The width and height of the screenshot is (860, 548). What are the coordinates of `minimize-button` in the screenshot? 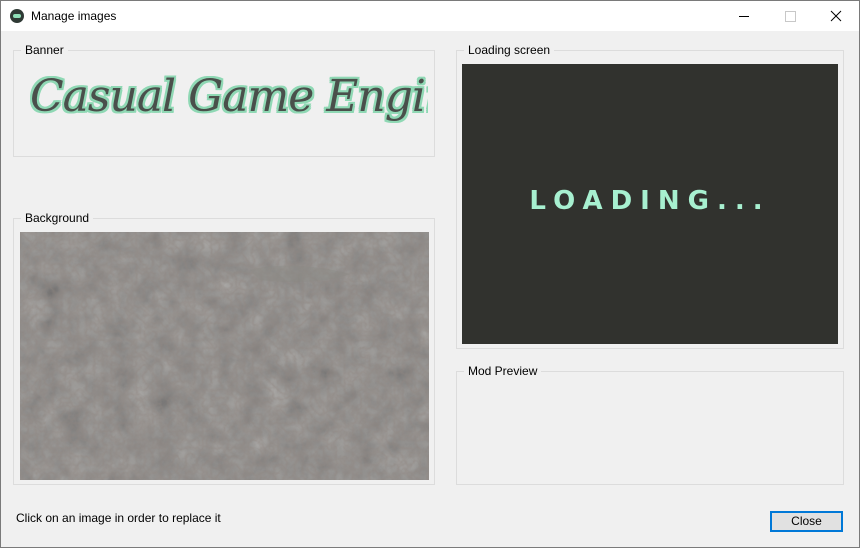 It's located at (744, 16).